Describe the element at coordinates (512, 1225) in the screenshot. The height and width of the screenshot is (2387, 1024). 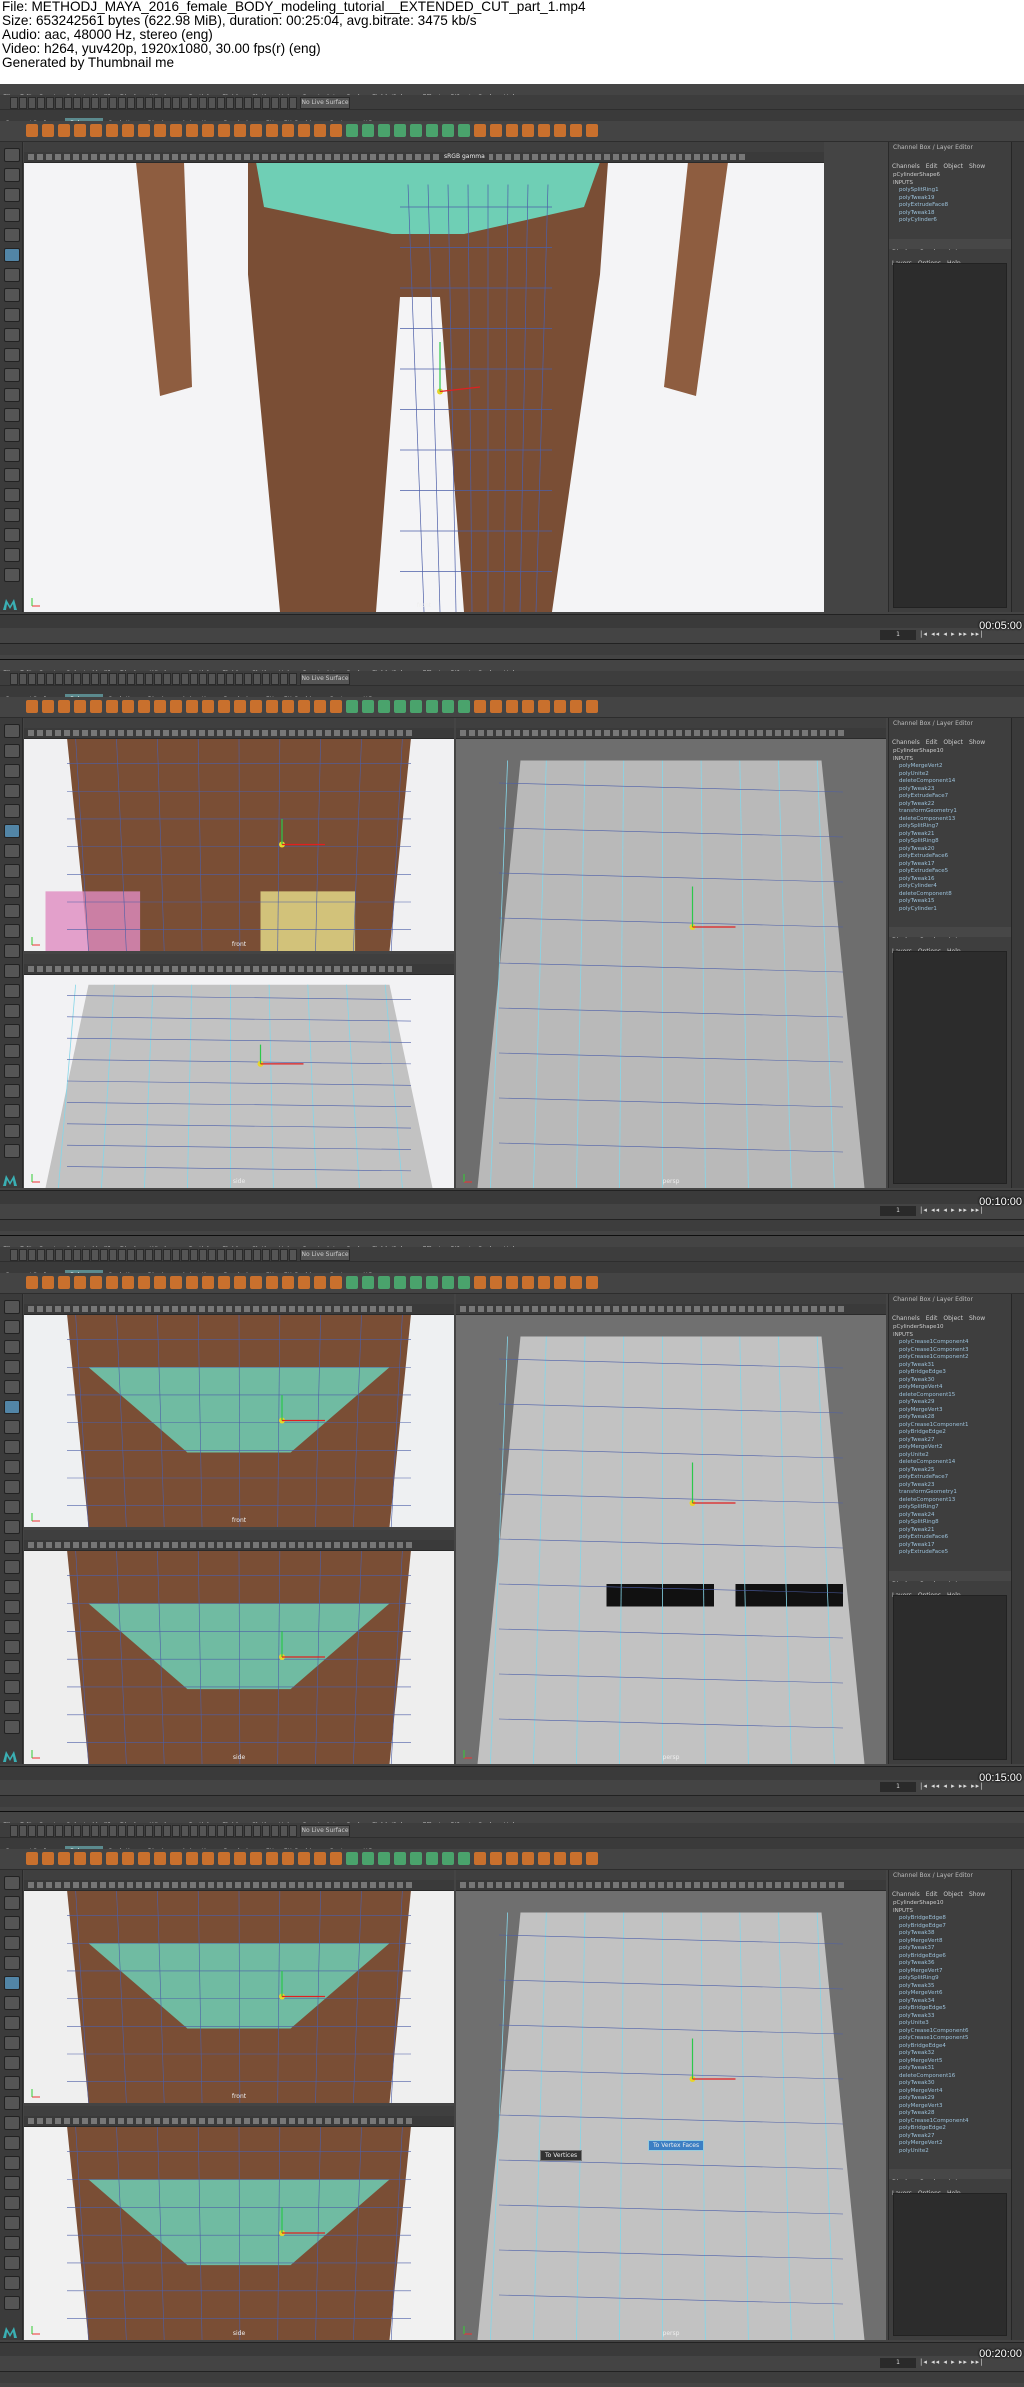
I see `command-line` at that location.